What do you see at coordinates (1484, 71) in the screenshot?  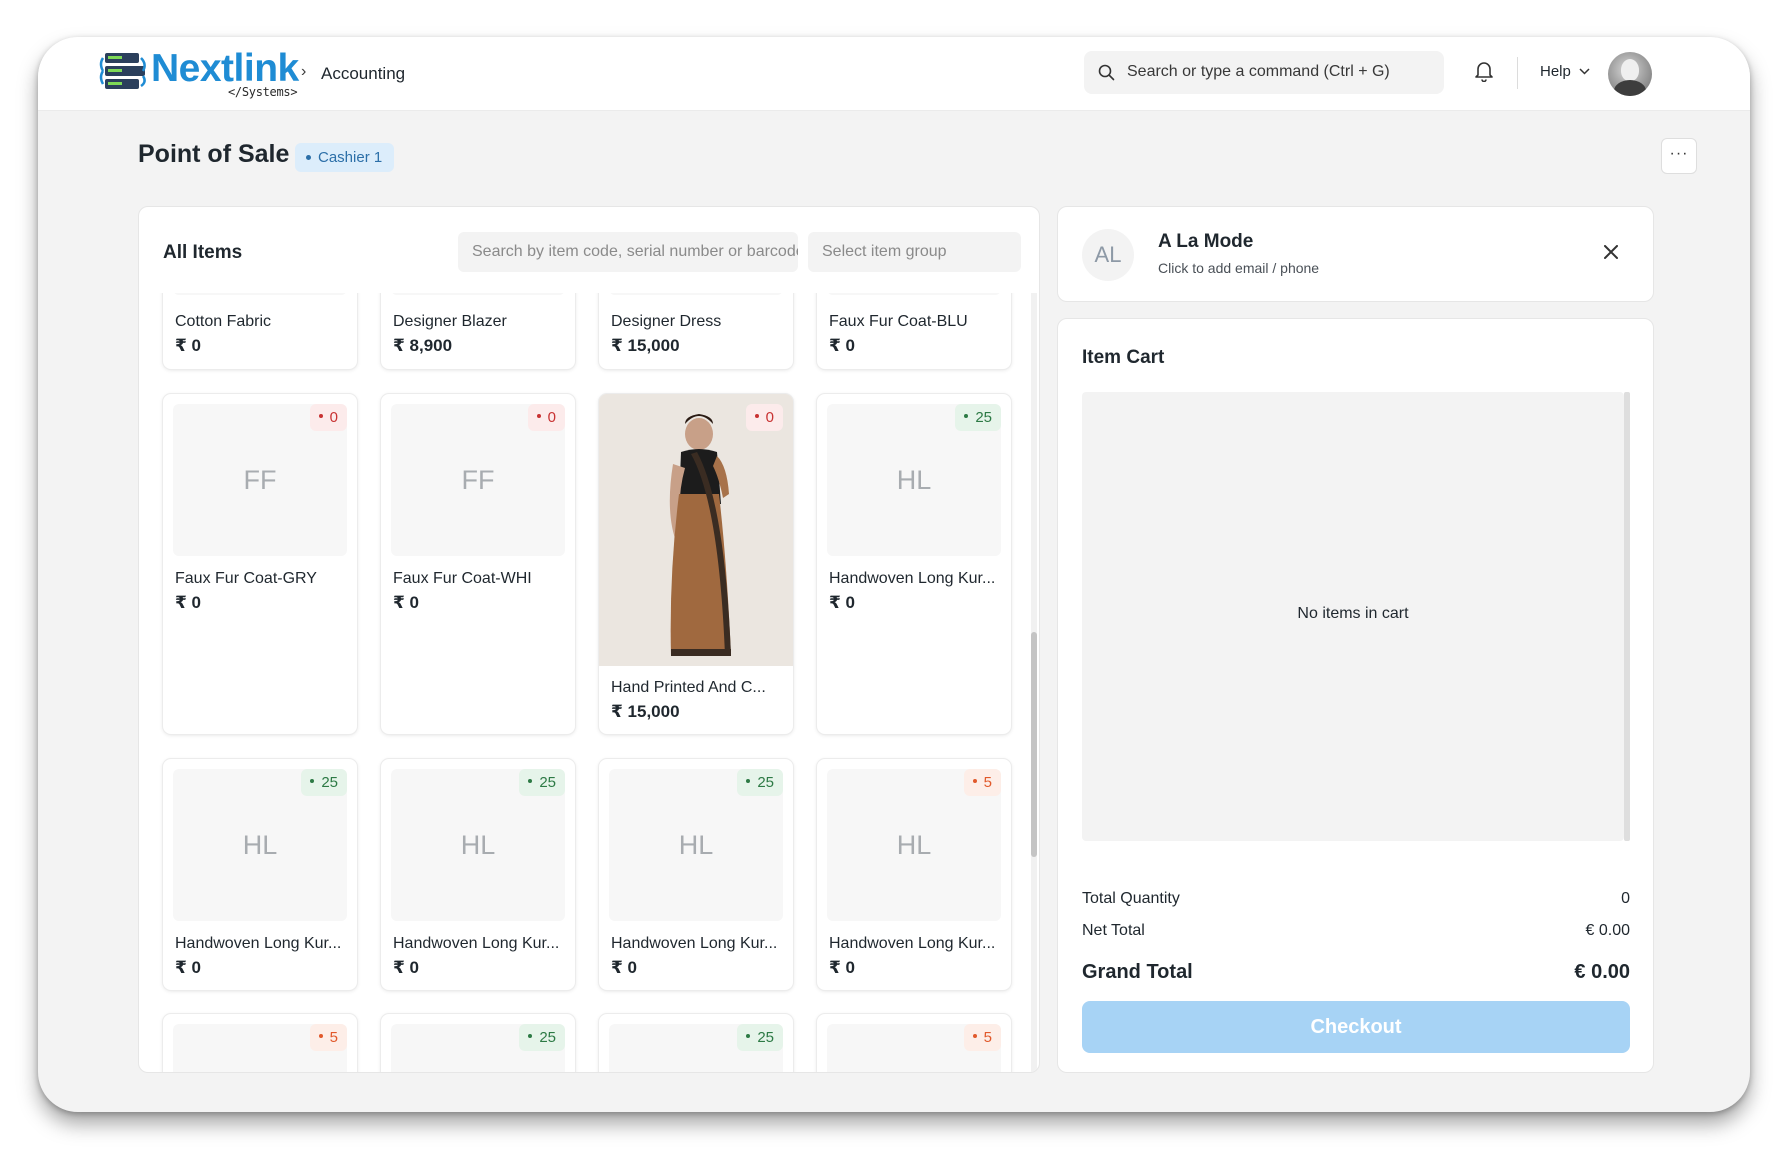 I see `notification-bell-icon` at bounding box center [1484, 71].